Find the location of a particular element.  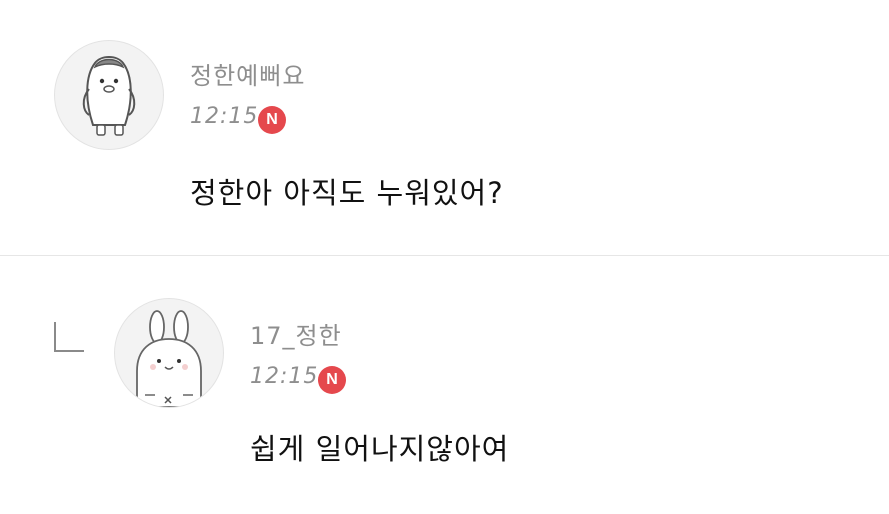

rabbit-icon is located at coordinates (169, 358).